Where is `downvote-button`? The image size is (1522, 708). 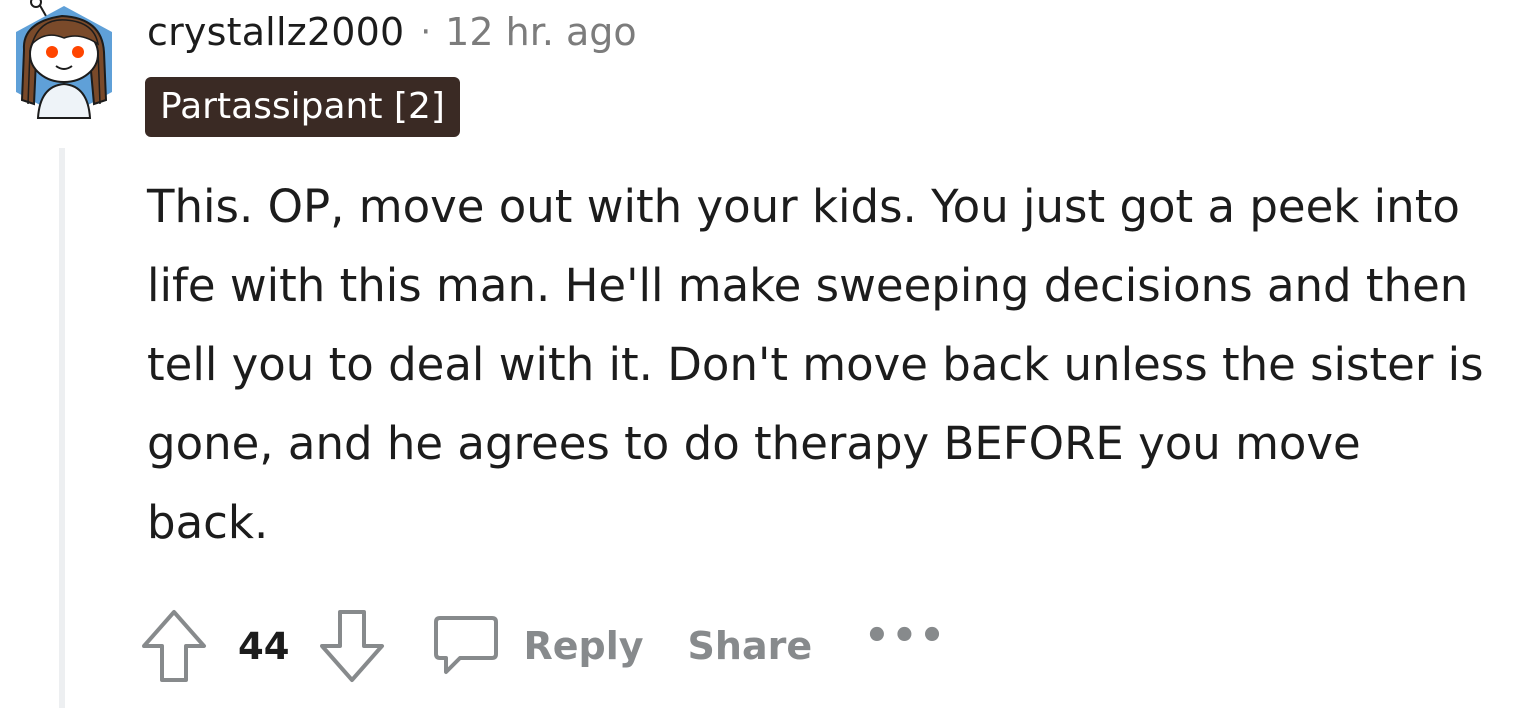
downvote-button is located at coordinates (352, 646).